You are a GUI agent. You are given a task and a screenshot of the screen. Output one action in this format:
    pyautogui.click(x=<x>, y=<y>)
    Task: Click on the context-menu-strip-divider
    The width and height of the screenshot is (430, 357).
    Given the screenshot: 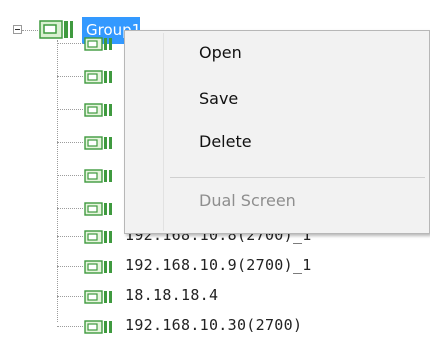 What is the action you would take?
    pyautogui.click(x=163, y=132)
    